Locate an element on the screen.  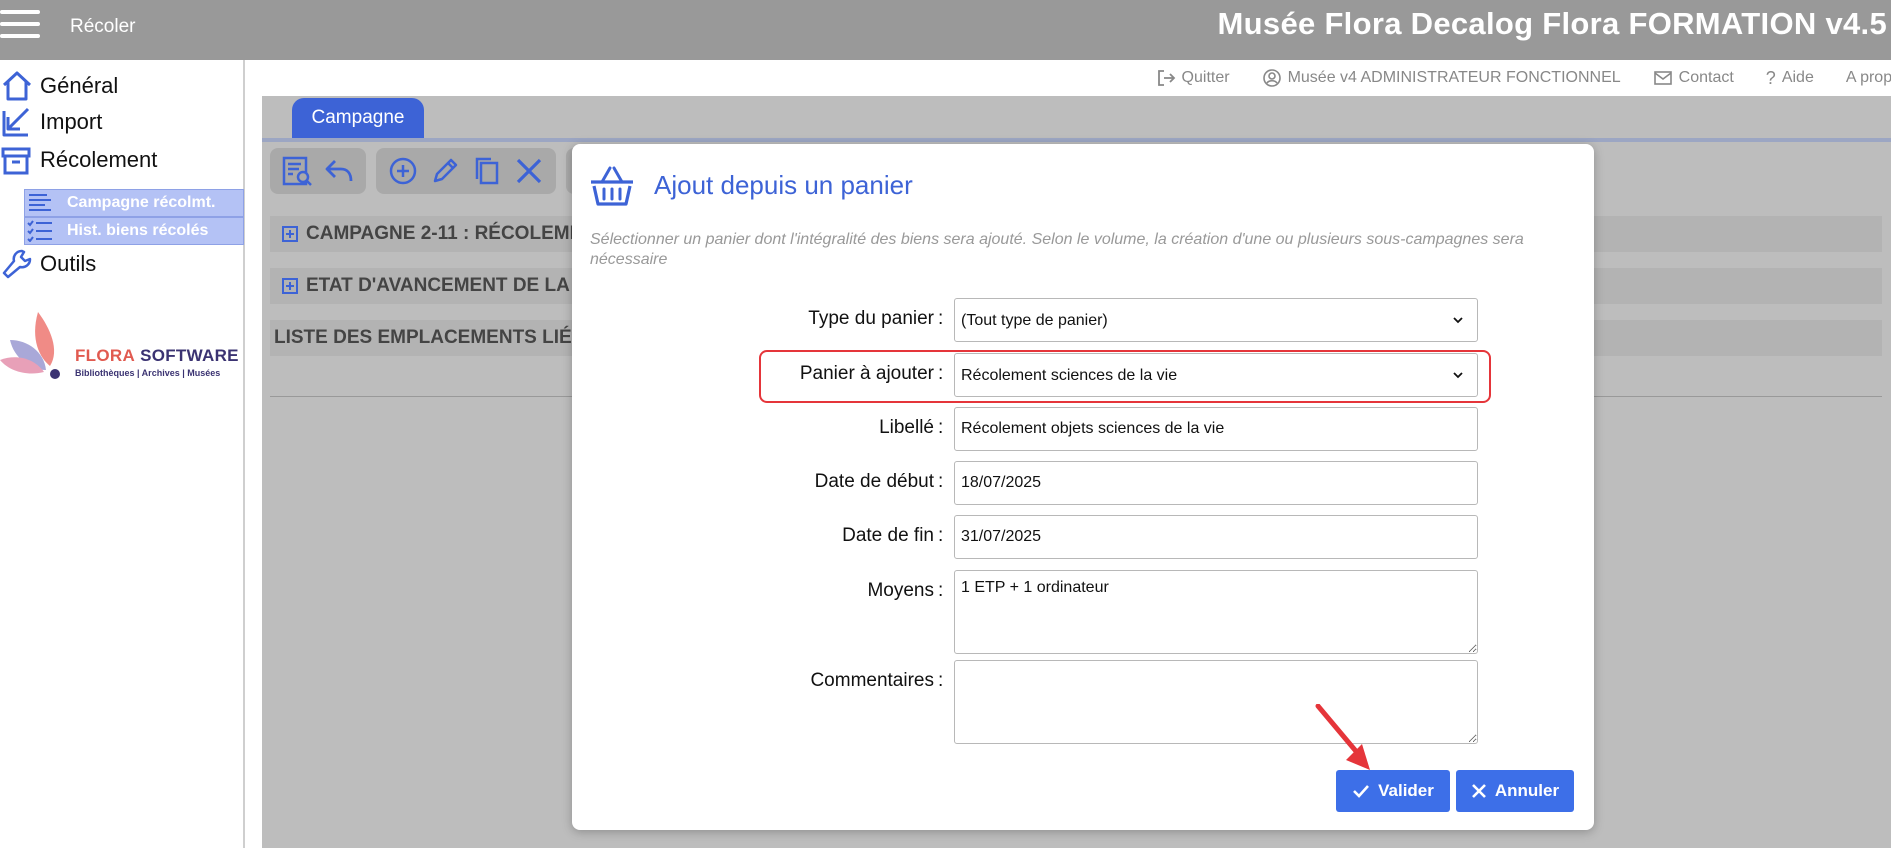
validate-button: Valider is located at coordinates (1393, 791).